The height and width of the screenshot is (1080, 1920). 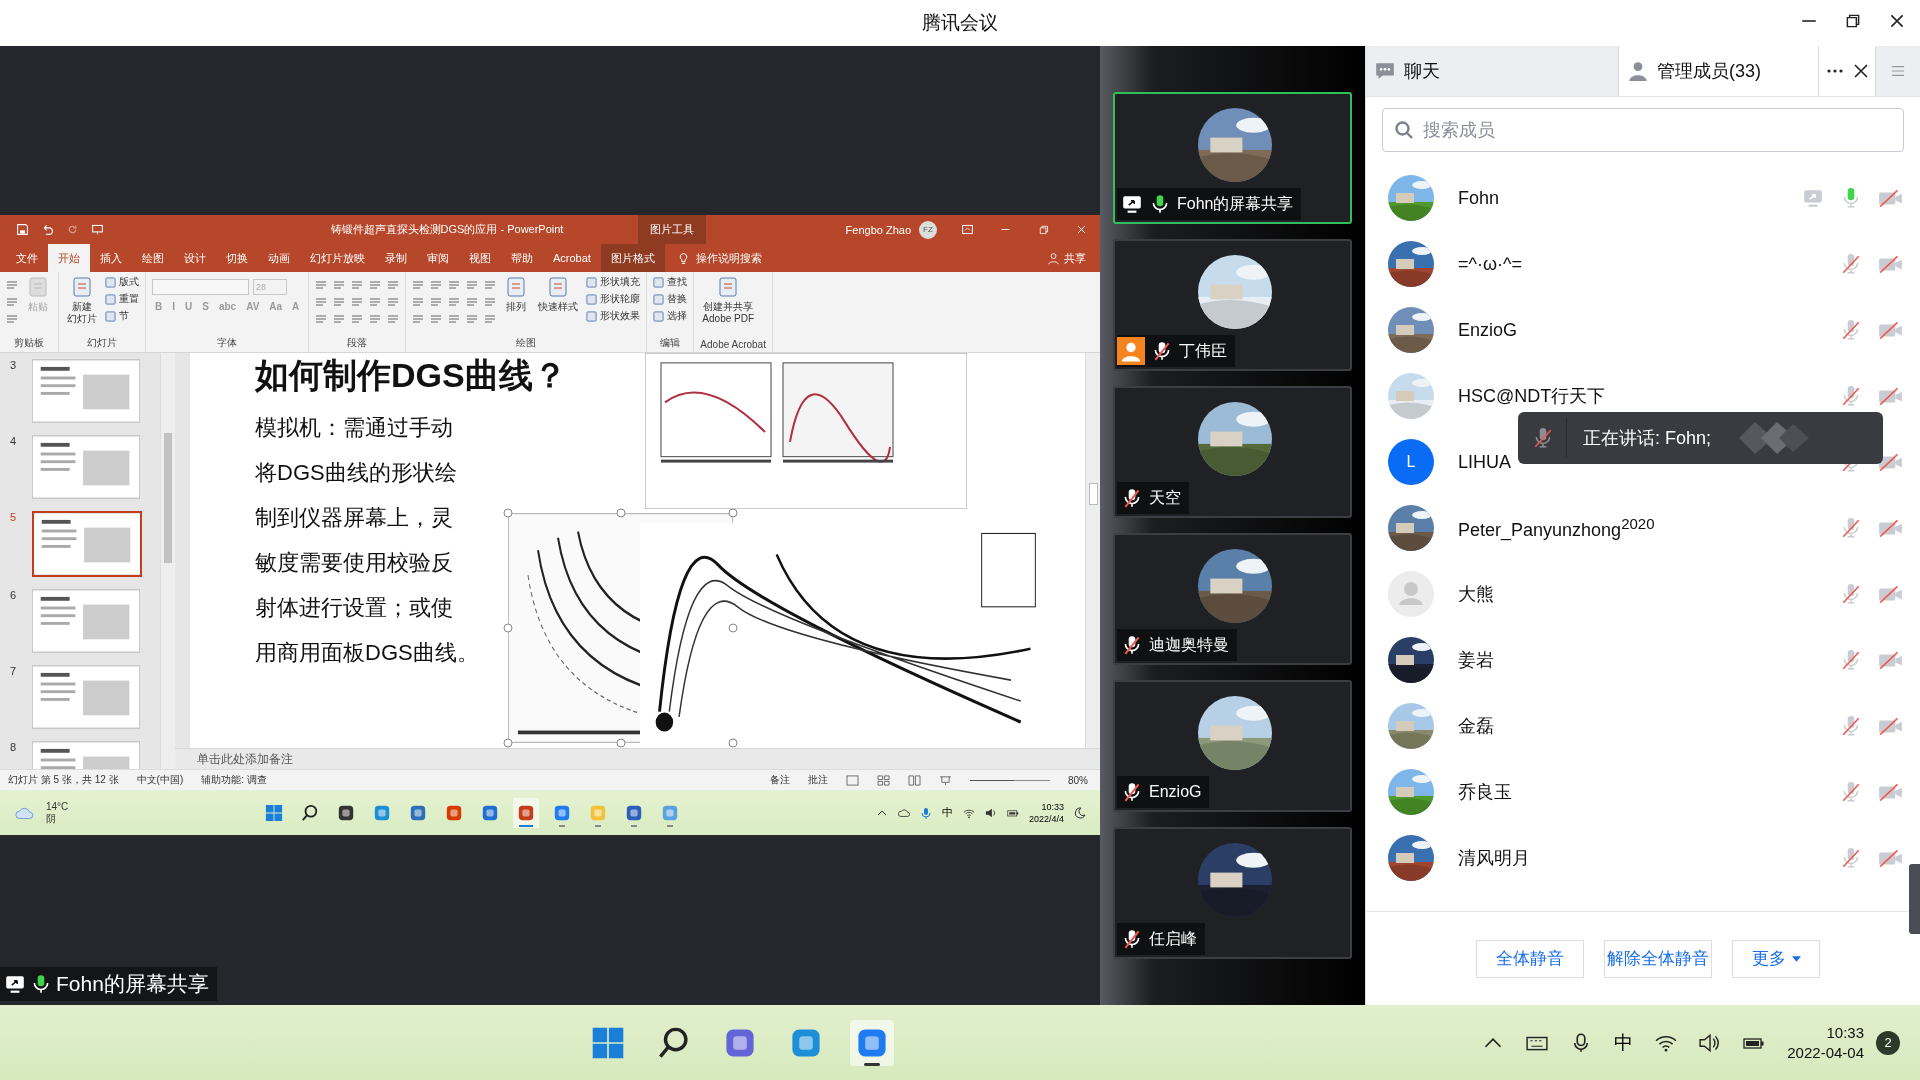 What do you see at coordinates (195, 258) in the screenshot?
I see `ribbon-tab: 设计` at bounding box center [195, 258].